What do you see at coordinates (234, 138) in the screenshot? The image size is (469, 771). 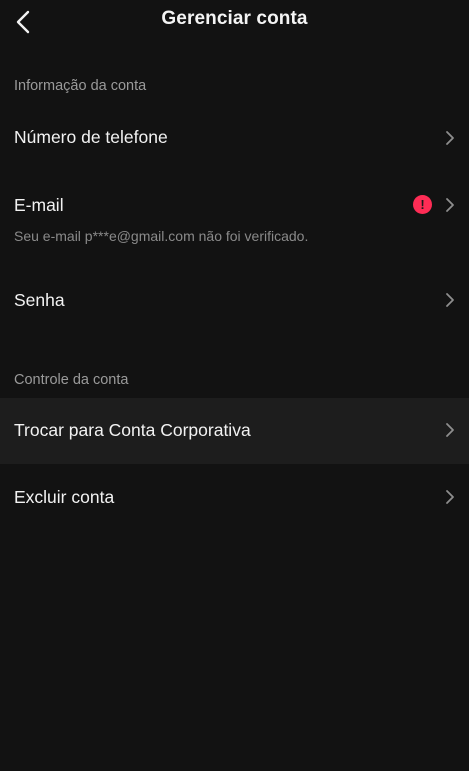 I see `row-phone-number: Número de telefone` at bounding box center [234, 138].